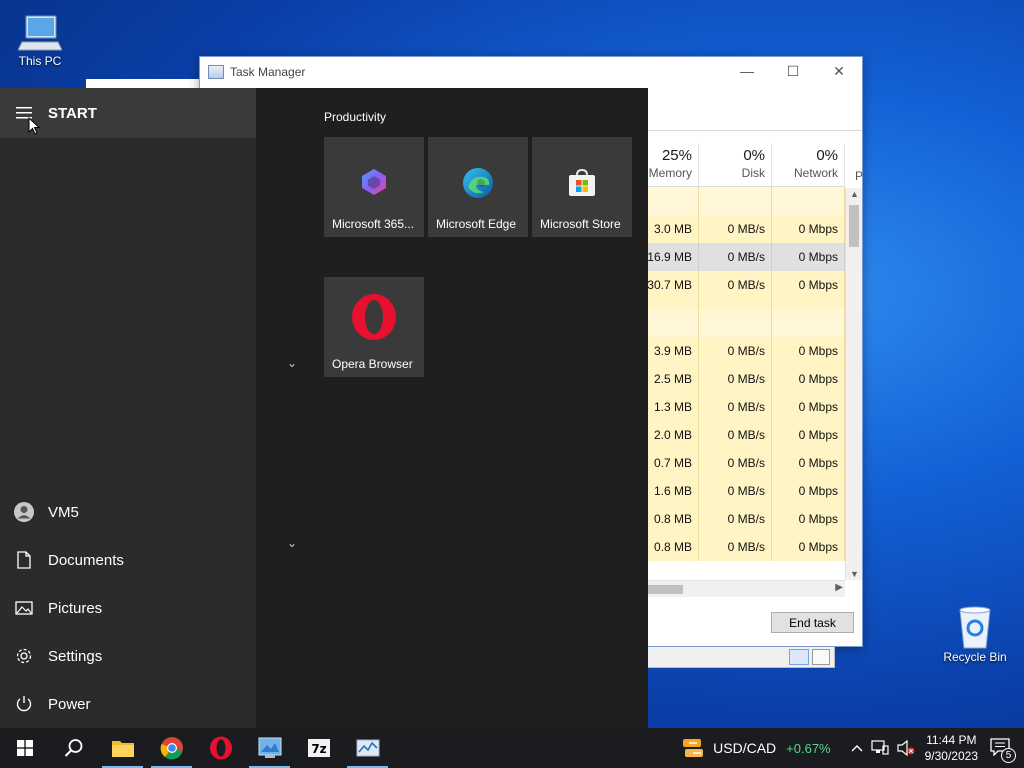 This screenshot has width=1024, height=768. What do you see at coordinates (821, 657) in the screenshot?
I see `list-view-icon` at bounding box center [821, 657].